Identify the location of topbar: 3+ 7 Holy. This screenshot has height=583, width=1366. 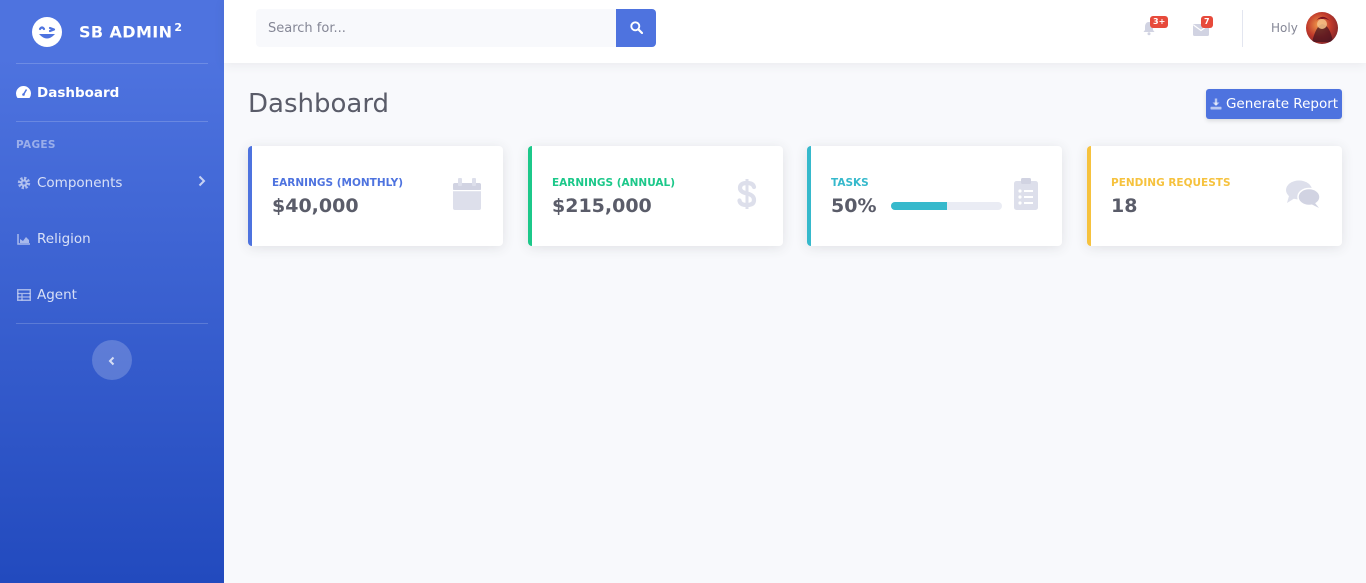
(795, 31).